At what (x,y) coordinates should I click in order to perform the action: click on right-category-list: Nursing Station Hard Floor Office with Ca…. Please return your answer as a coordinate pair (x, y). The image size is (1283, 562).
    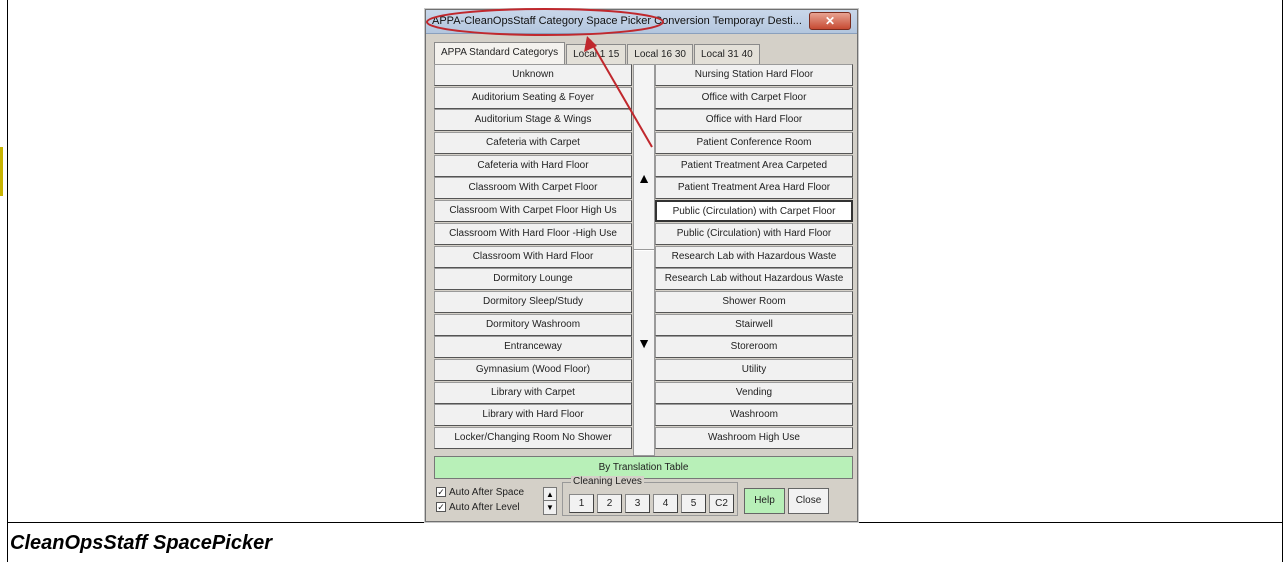
    Looking at the image, I should click on (754, 257).